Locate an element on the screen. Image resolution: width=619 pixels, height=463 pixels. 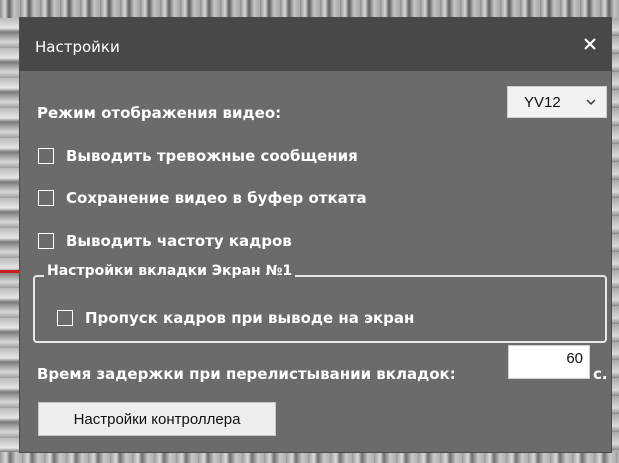
close-button is located at coordinates (590, 44).